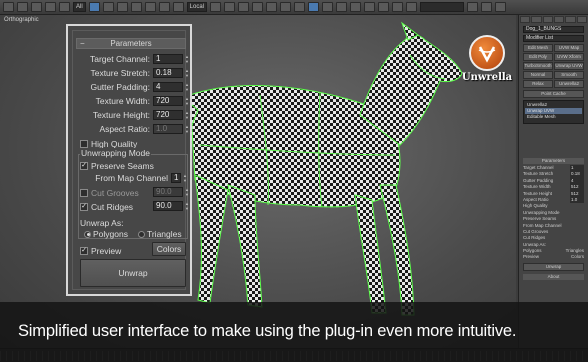  Describe the element at coordinates (50, 7) in the screenshot. I see `unlink-icon` at that location.